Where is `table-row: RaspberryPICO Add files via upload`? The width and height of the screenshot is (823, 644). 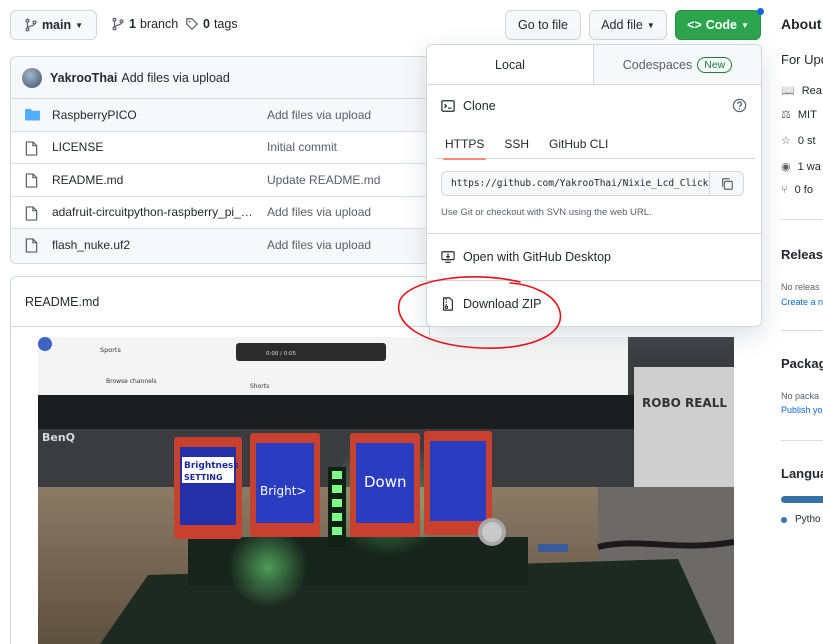
table-row: RaspberryPICO Add files via upload is located at coordinates (220, 115).